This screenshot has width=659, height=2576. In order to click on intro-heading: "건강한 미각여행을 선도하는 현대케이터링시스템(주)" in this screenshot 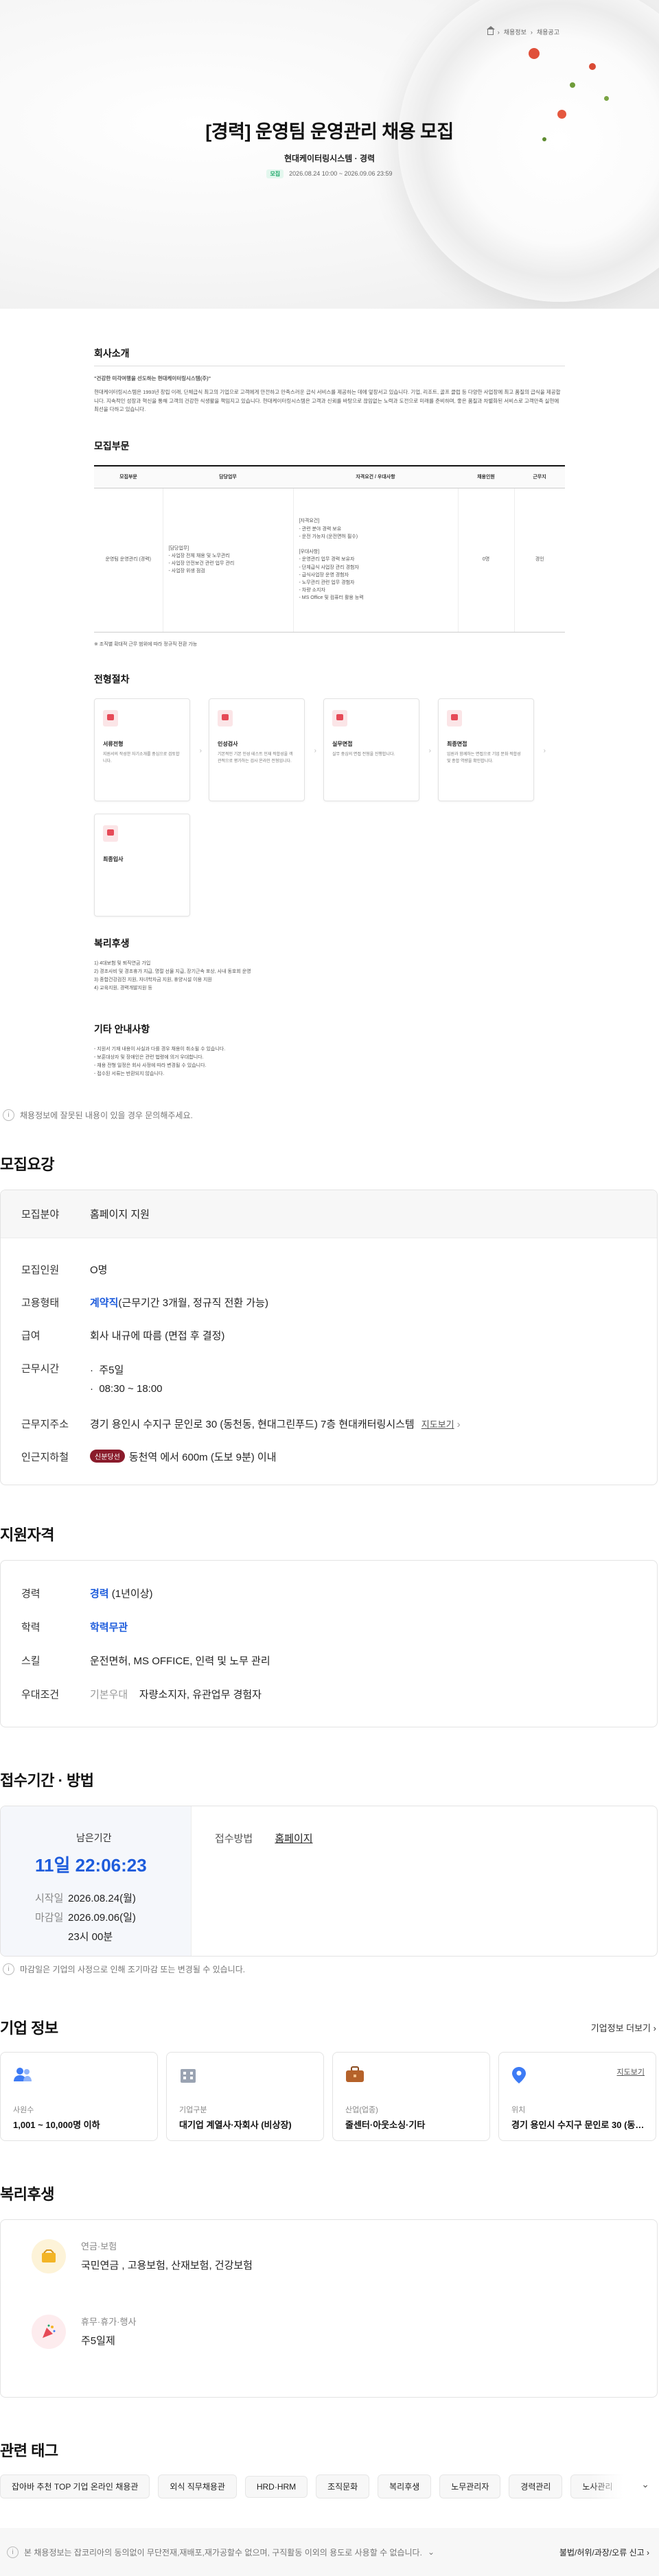, I will do `click(152, 378)`.